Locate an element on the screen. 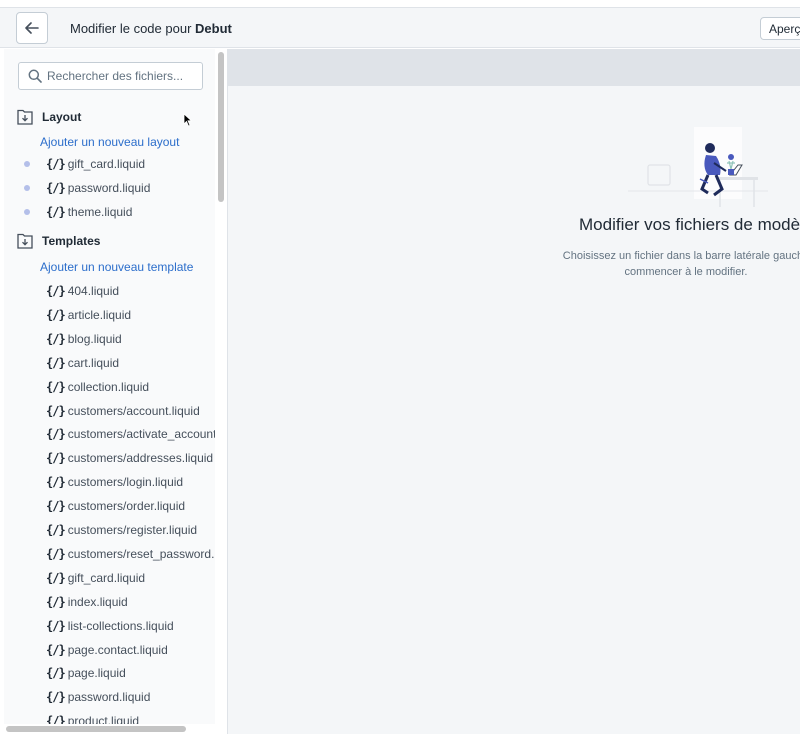  file-name: customers/order.liquid is located at coordinates (126, 506).